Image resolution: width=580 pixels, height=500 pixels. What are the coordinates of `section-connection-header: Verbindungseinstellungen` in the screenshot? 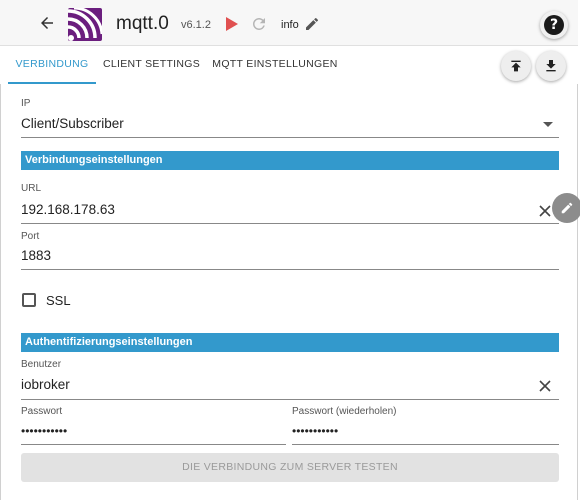 It's located at (290, 160).